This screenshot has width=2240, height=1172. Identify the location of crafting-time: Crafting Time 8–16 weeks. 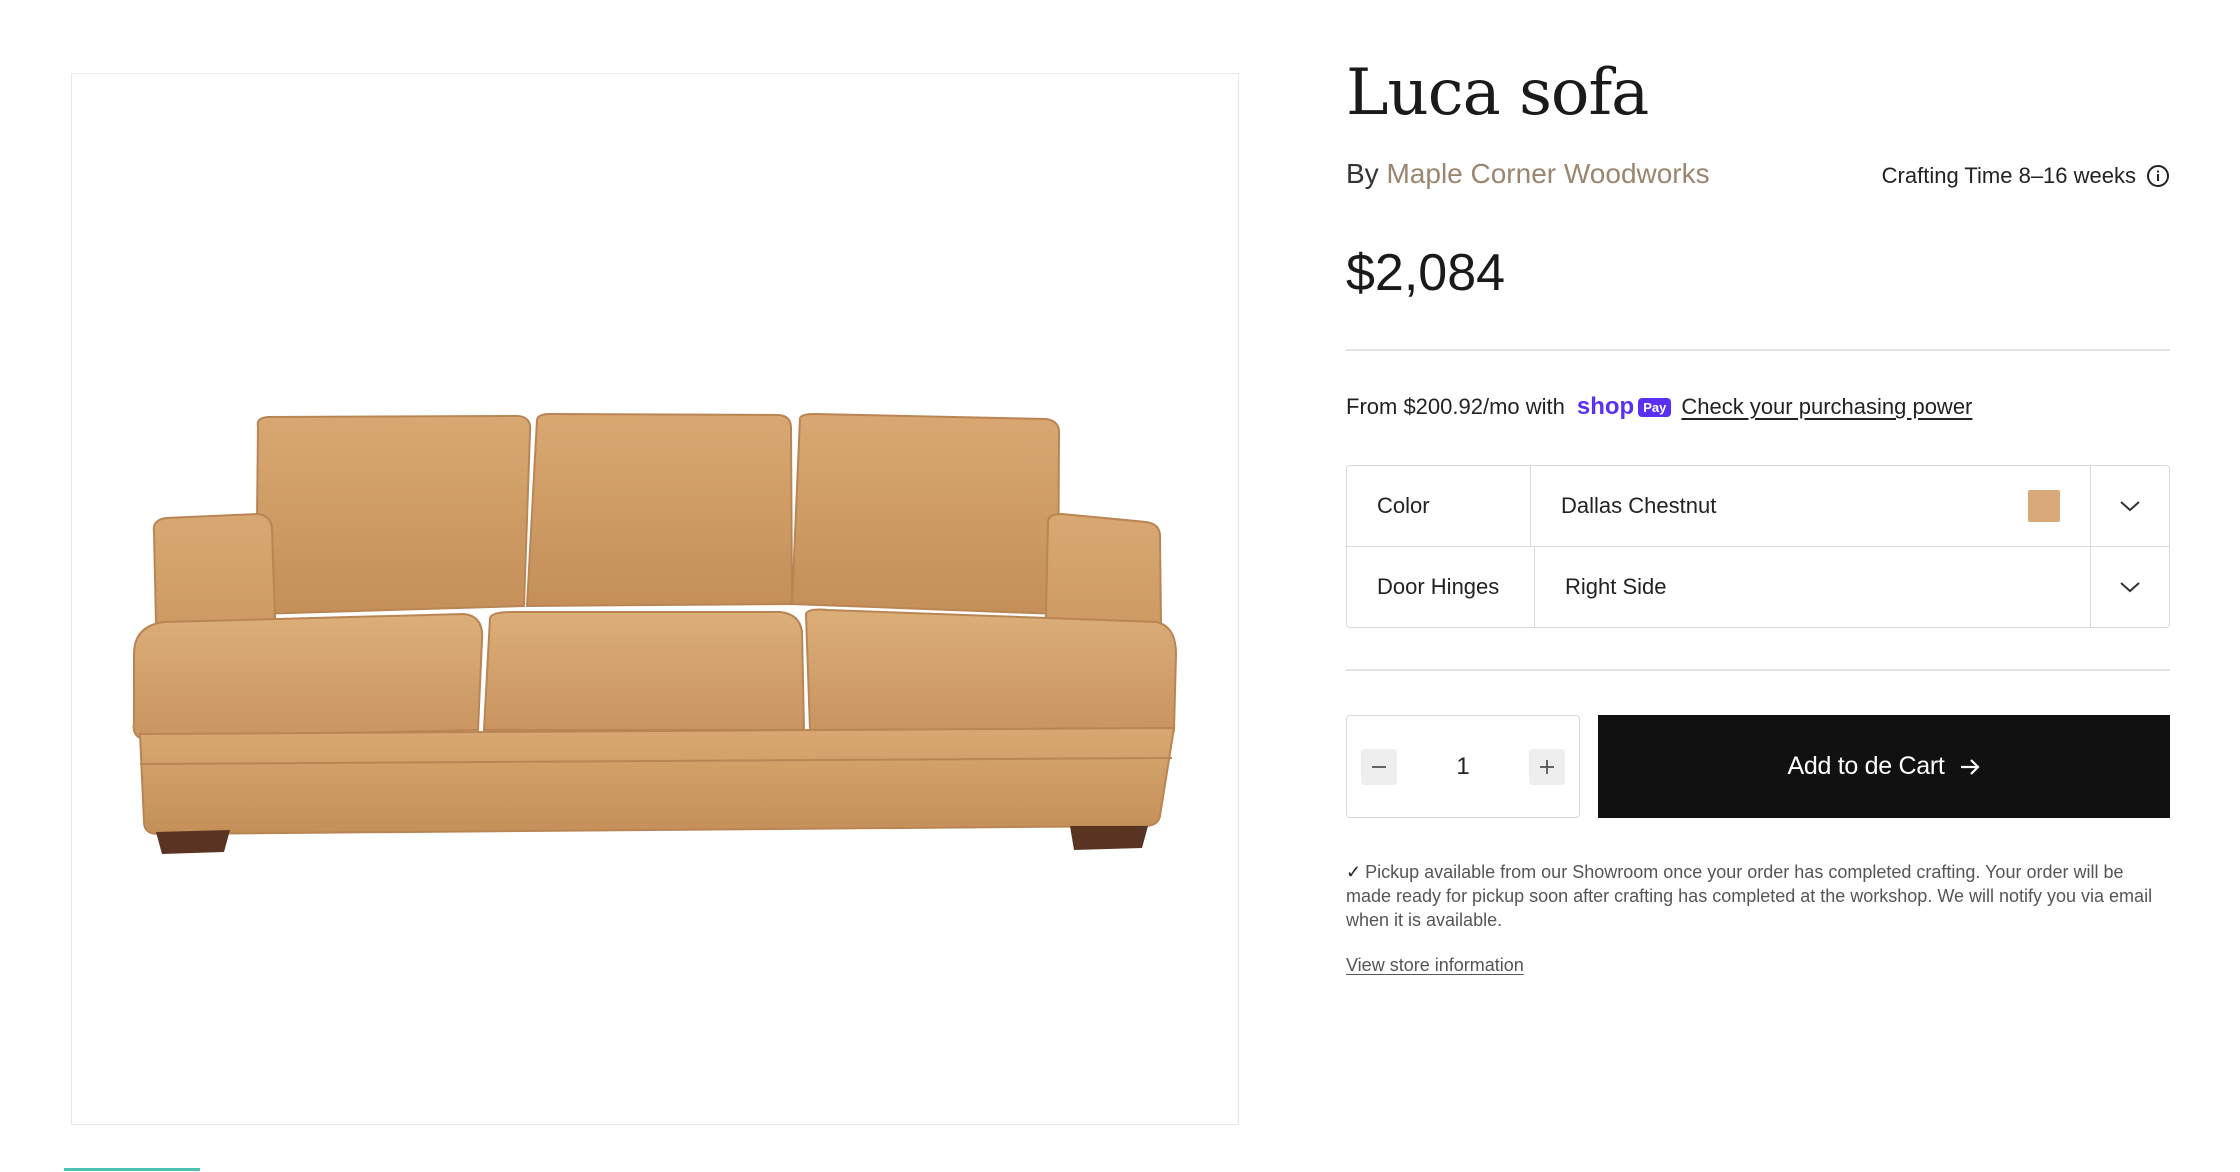
(2026, 176).